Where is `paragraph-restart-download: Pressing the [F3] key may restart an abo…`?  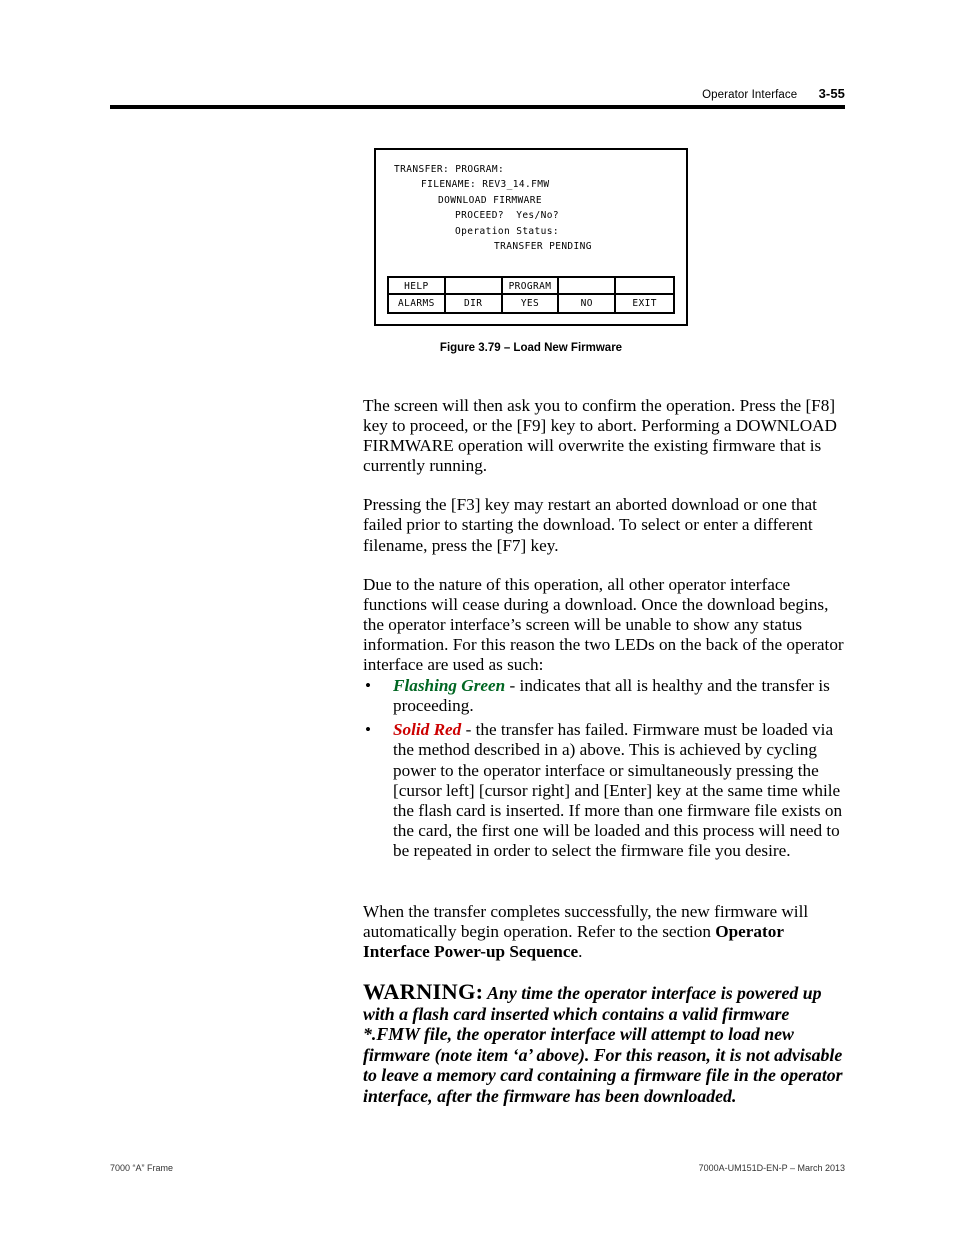 paragraph-restart-download: Pressing the [F3] key may restart an abo… is located at coordinates (590, 525).